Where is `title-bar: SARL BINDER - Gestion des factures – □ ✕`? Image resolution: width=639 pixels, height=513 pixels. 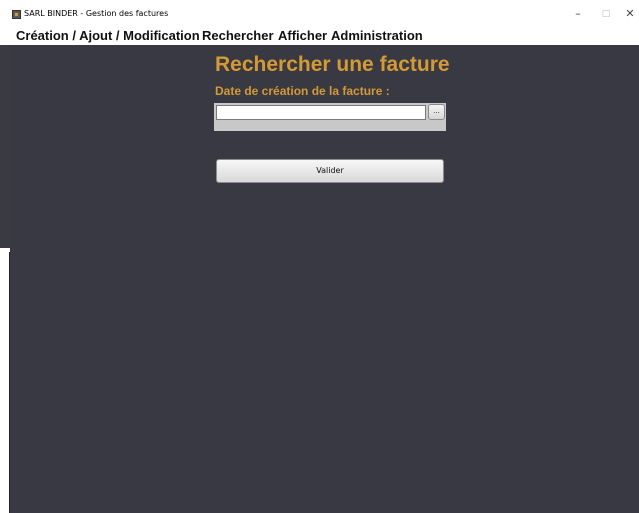
title-bar: SARL BINDER - Gestion des factures – □ ✕ is located at coordinates (319, 13).